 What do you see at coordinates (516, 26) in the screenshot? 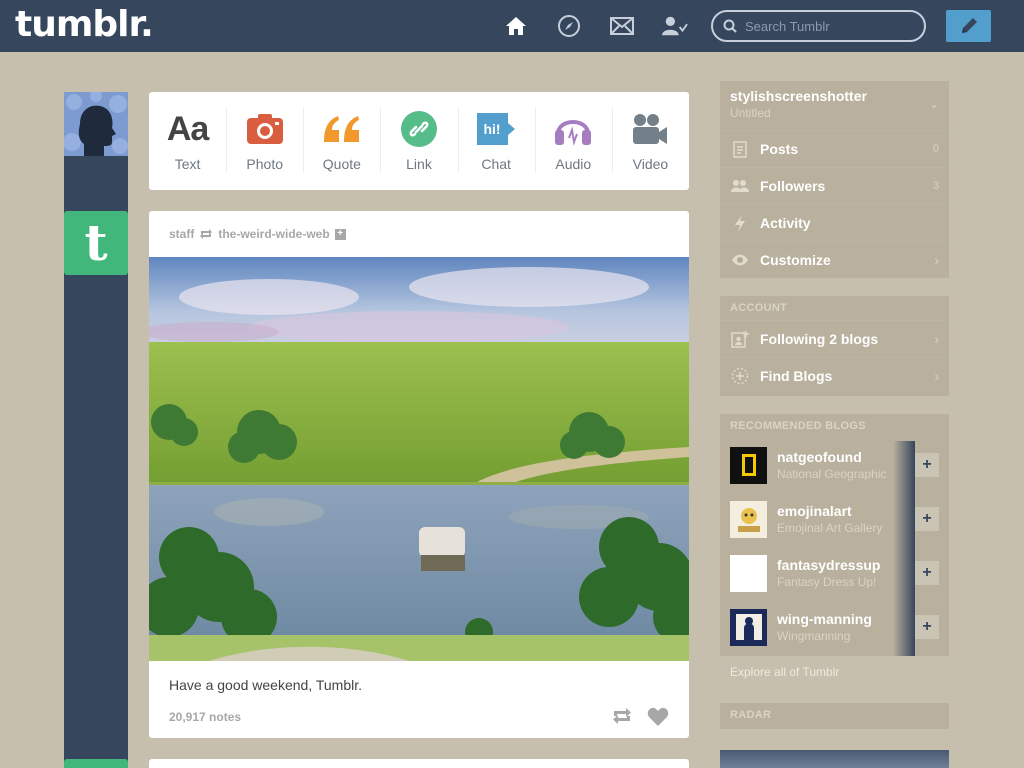
I see `home-icon` at bounding box center [516, 26].